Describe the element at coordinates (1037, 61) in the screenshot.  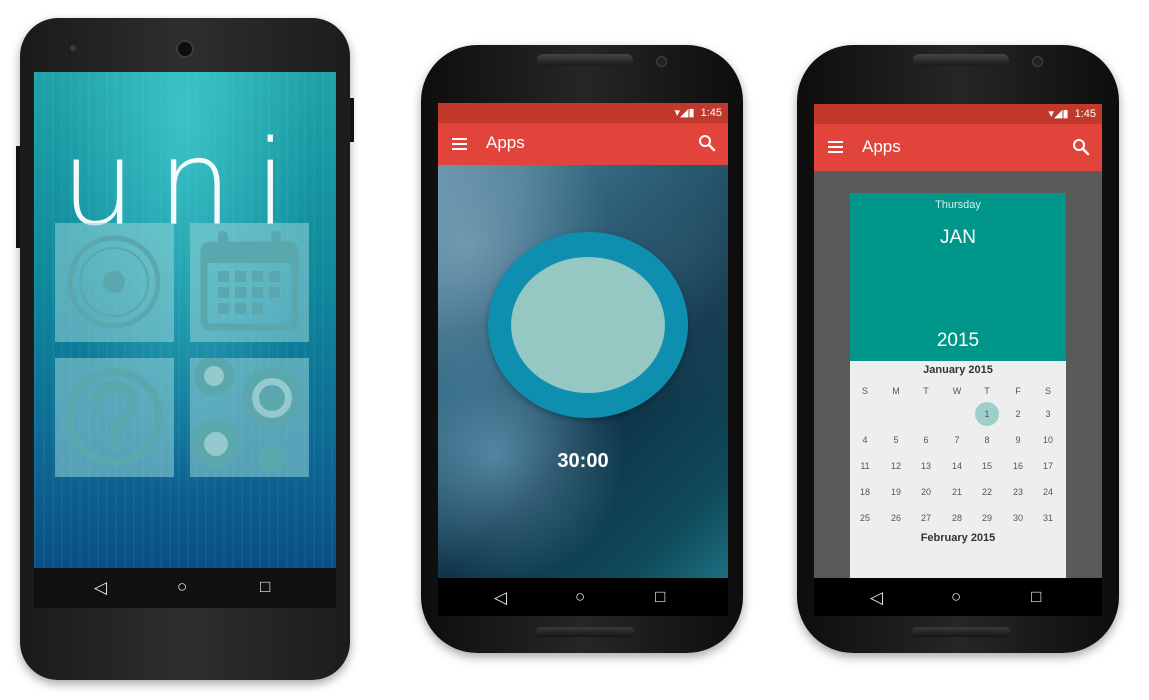
I see `phone-3-camera` at that location.